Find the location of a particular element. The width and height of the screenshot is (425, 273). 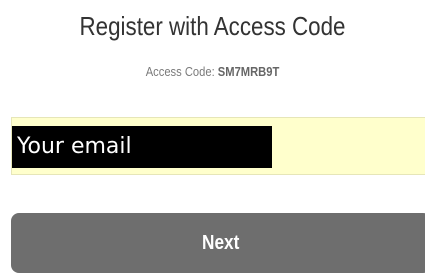

access-code-value: SM7MRB9T is located at coordinates (248, 71).